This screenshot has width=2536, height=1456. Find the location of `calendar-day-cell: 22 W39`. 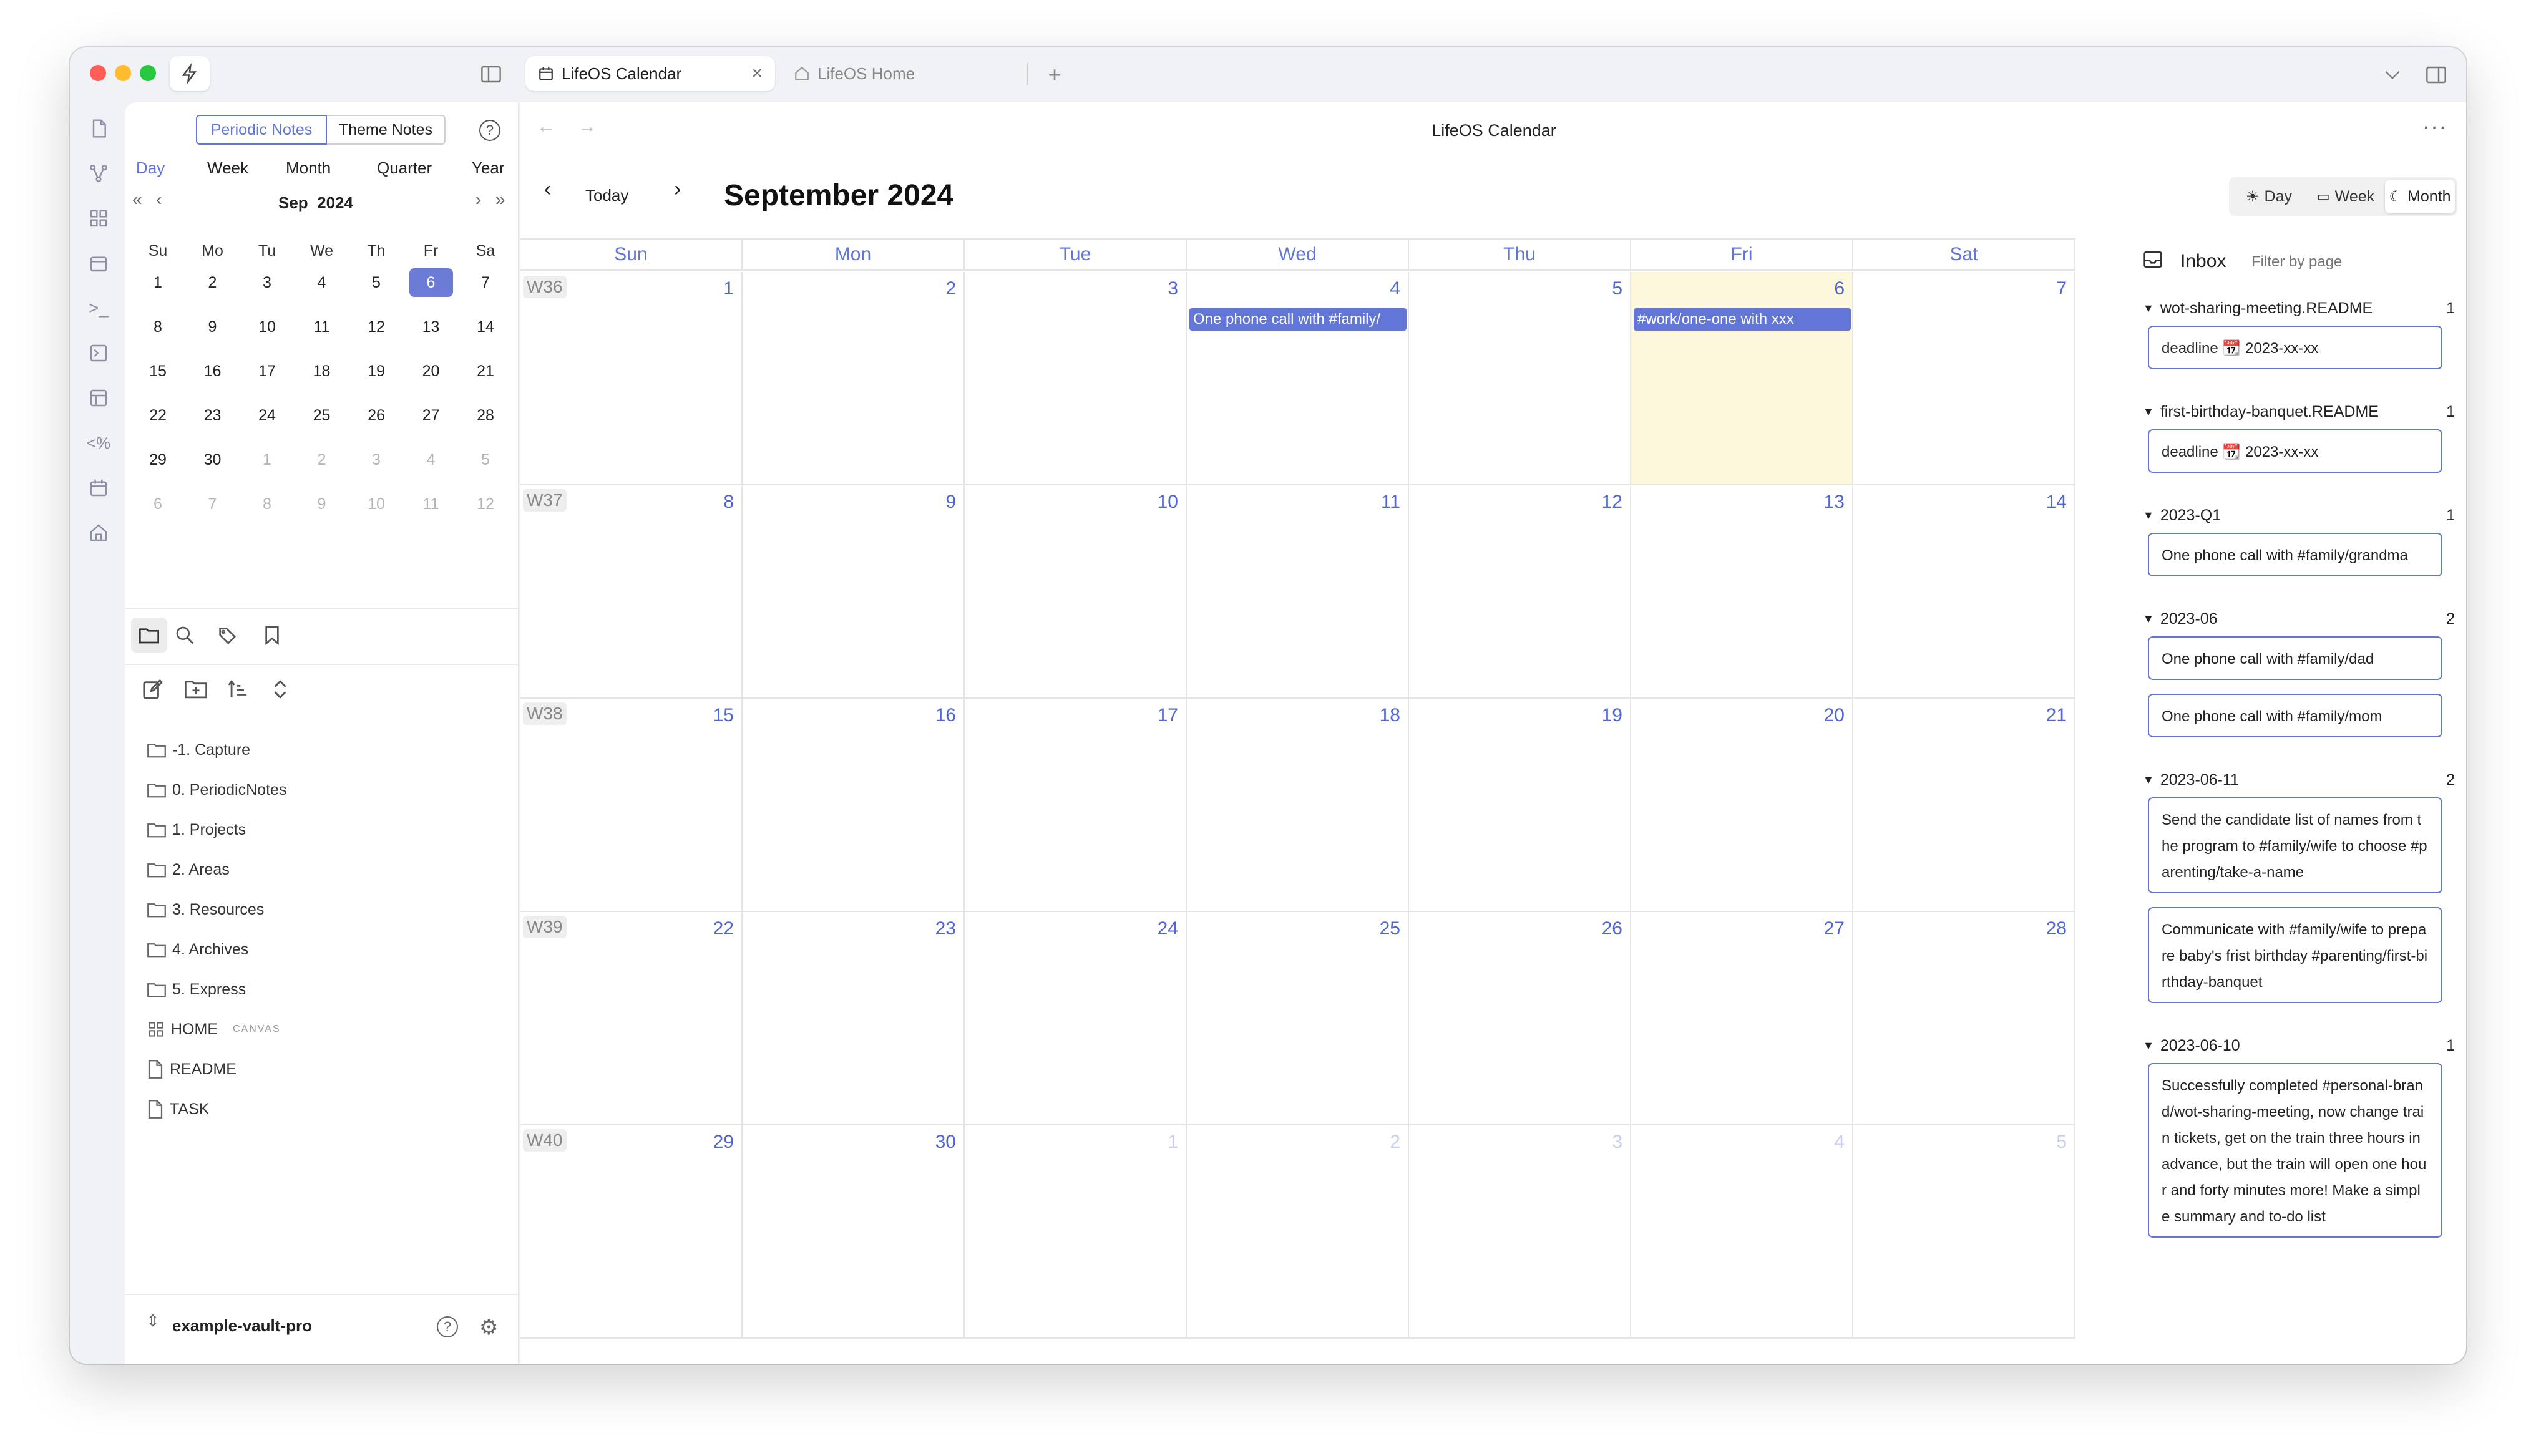

calendar-day-cell: 22 W39 is located at coordinates (631, 1019).